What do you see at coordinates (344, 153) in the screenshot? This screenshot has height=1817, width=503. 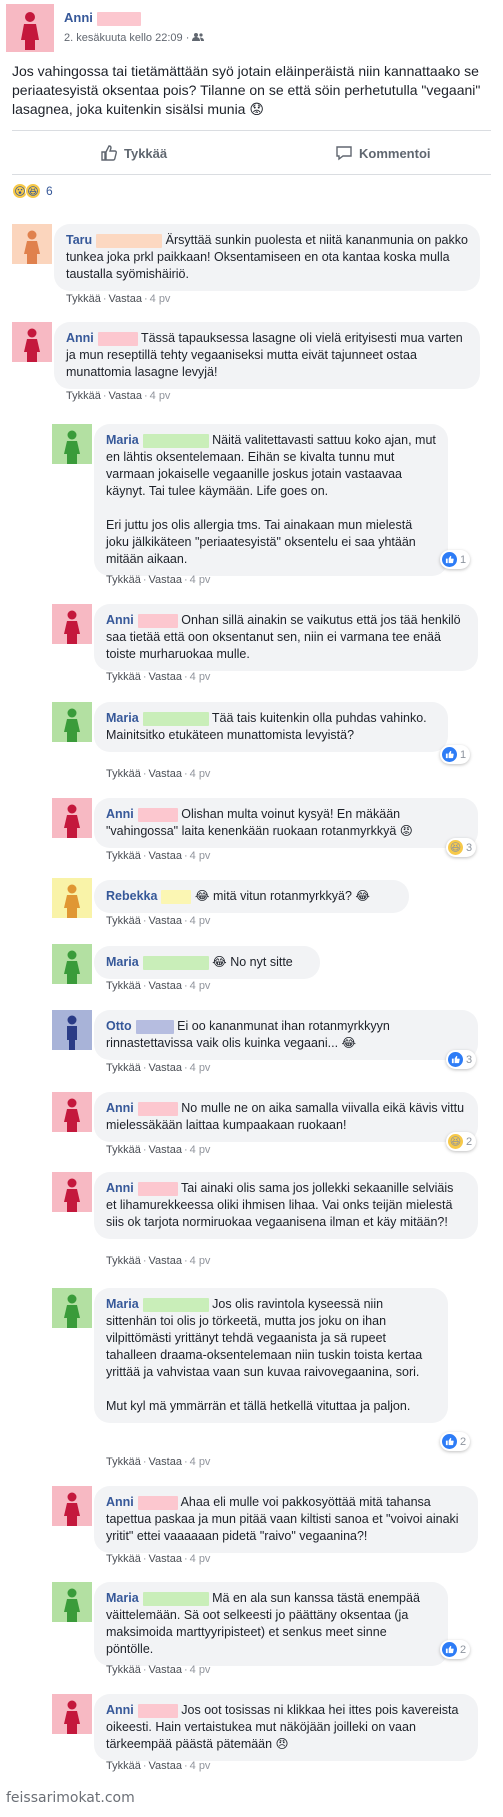 I see `comment-icon` at bounding box center [344, 153].